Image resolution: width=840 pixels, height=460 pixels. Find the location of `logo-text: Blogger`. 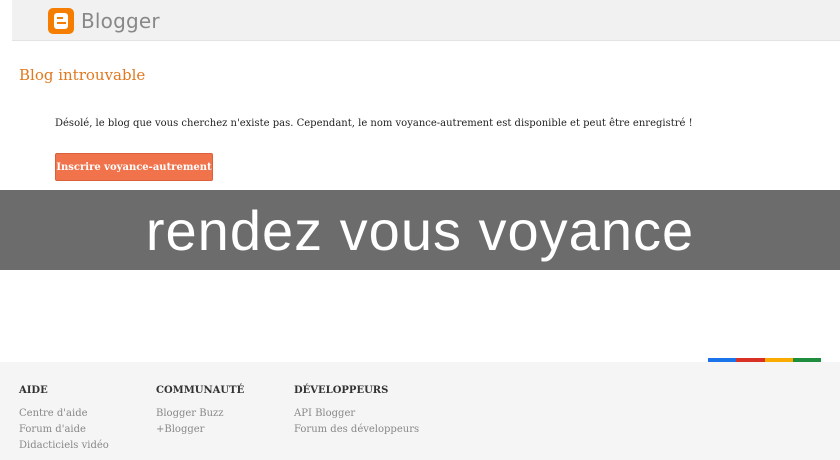

logo-text: Blogger is located at coordinates (120, 21).